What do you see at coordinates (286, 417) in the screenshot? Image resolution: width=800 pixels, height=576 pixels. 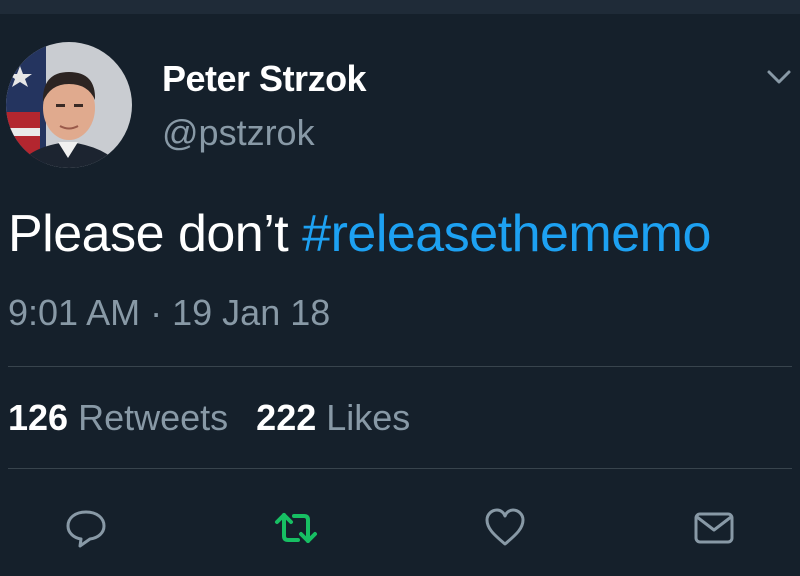 I see `likes-count: 222` at bounding box center [286, 417].